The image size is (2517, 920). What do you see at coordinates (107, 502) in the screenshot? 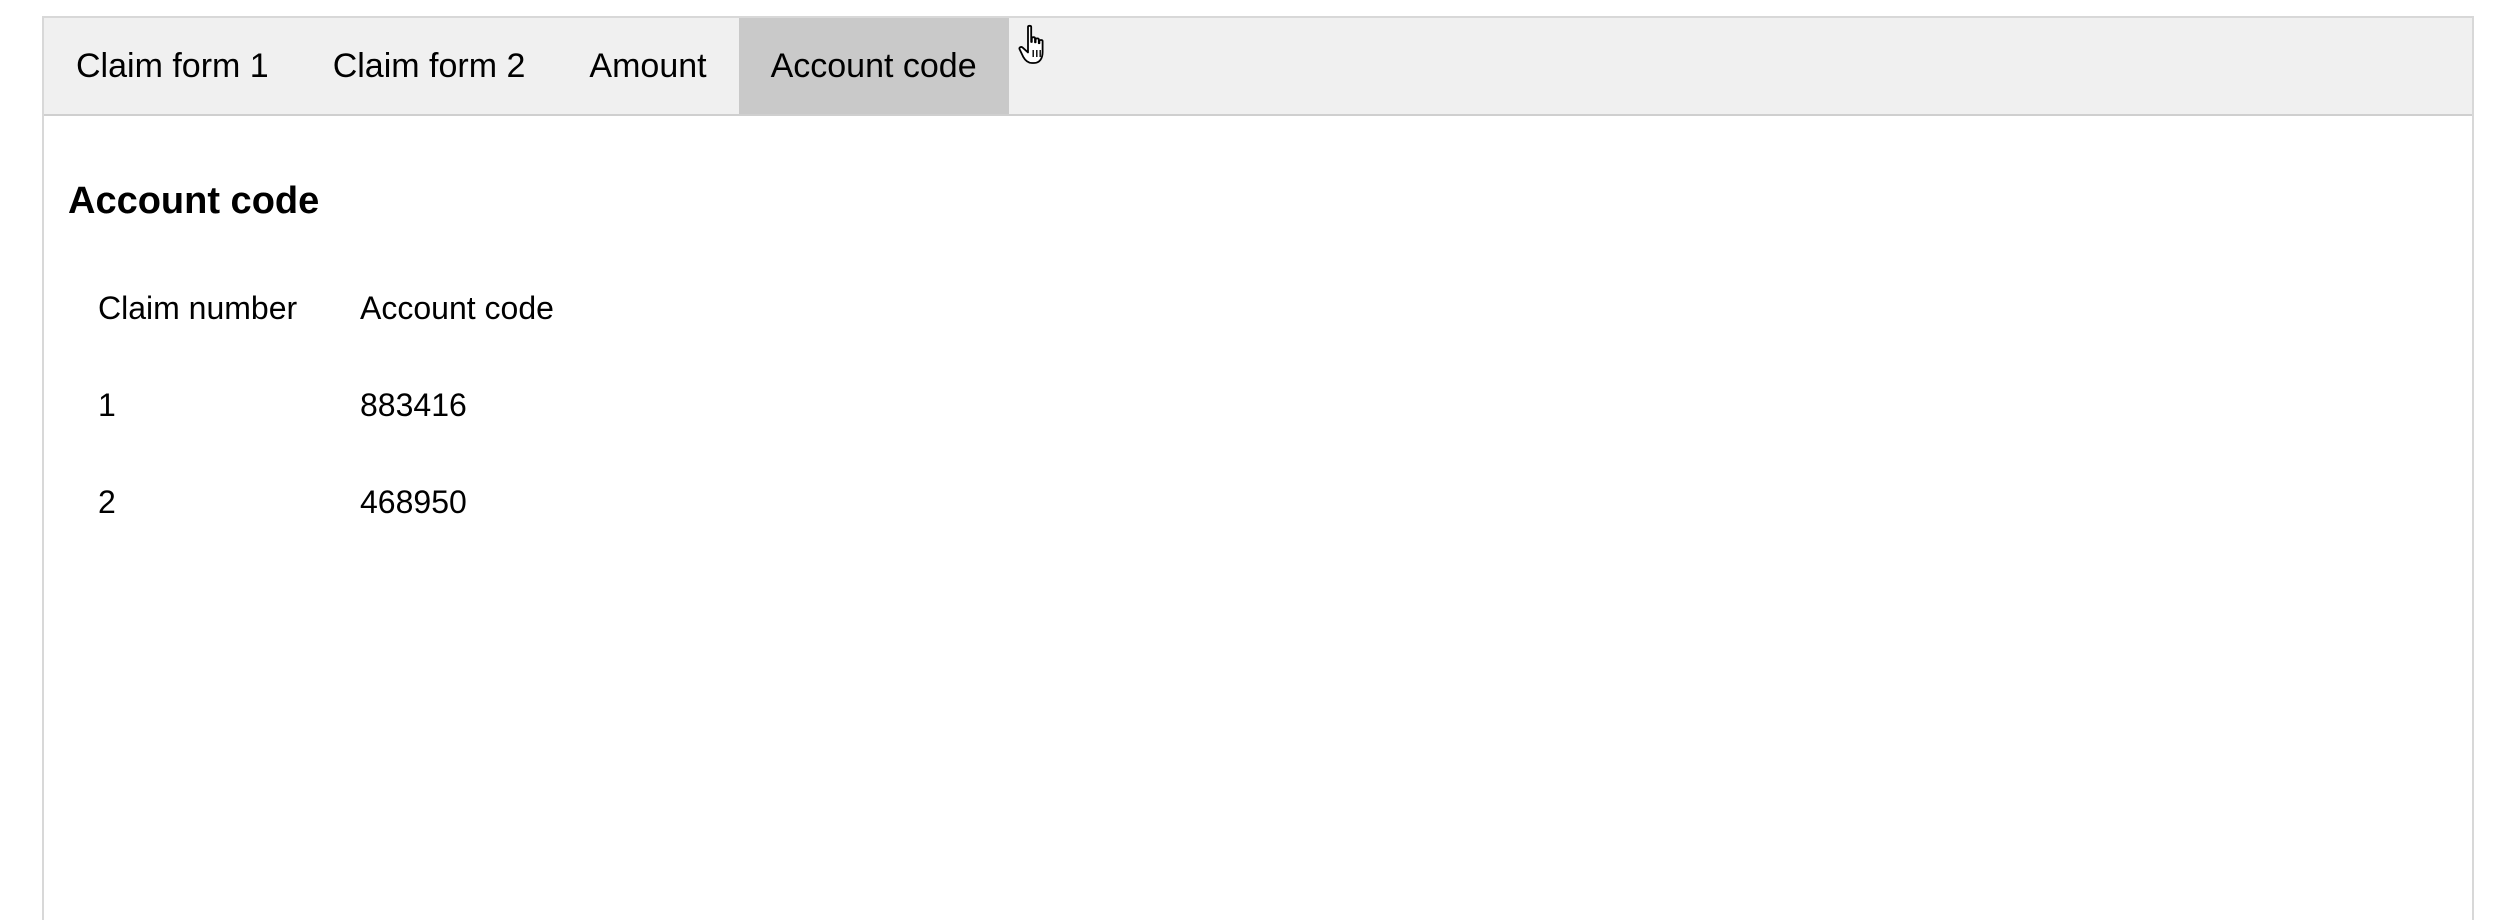
I see `claim-number-cell: 2` at bounding box center [107, 502].